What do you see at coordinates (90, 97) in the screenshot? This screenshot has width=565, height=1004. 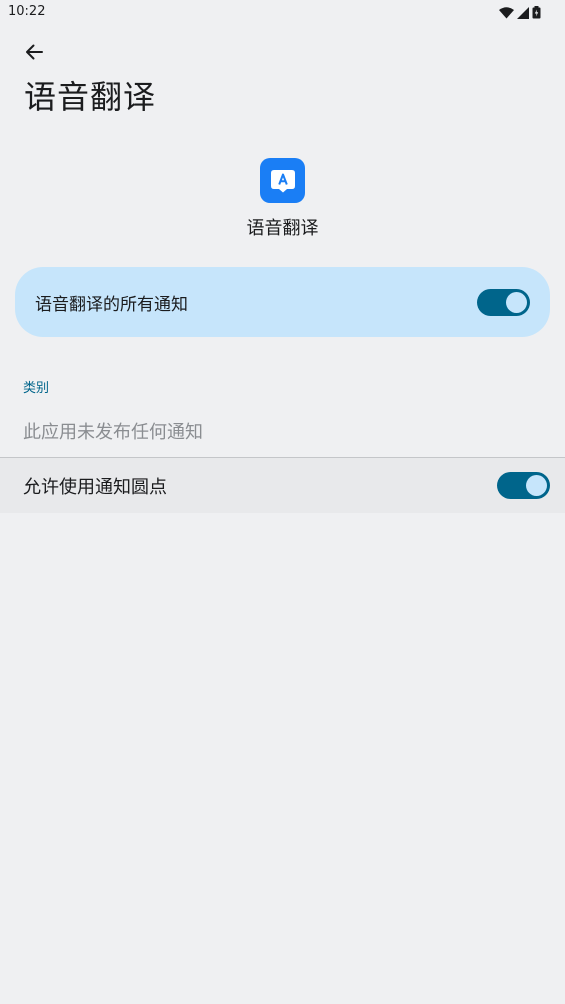 I see `page-title: 语音翻译` at bounding box center [90, 97].